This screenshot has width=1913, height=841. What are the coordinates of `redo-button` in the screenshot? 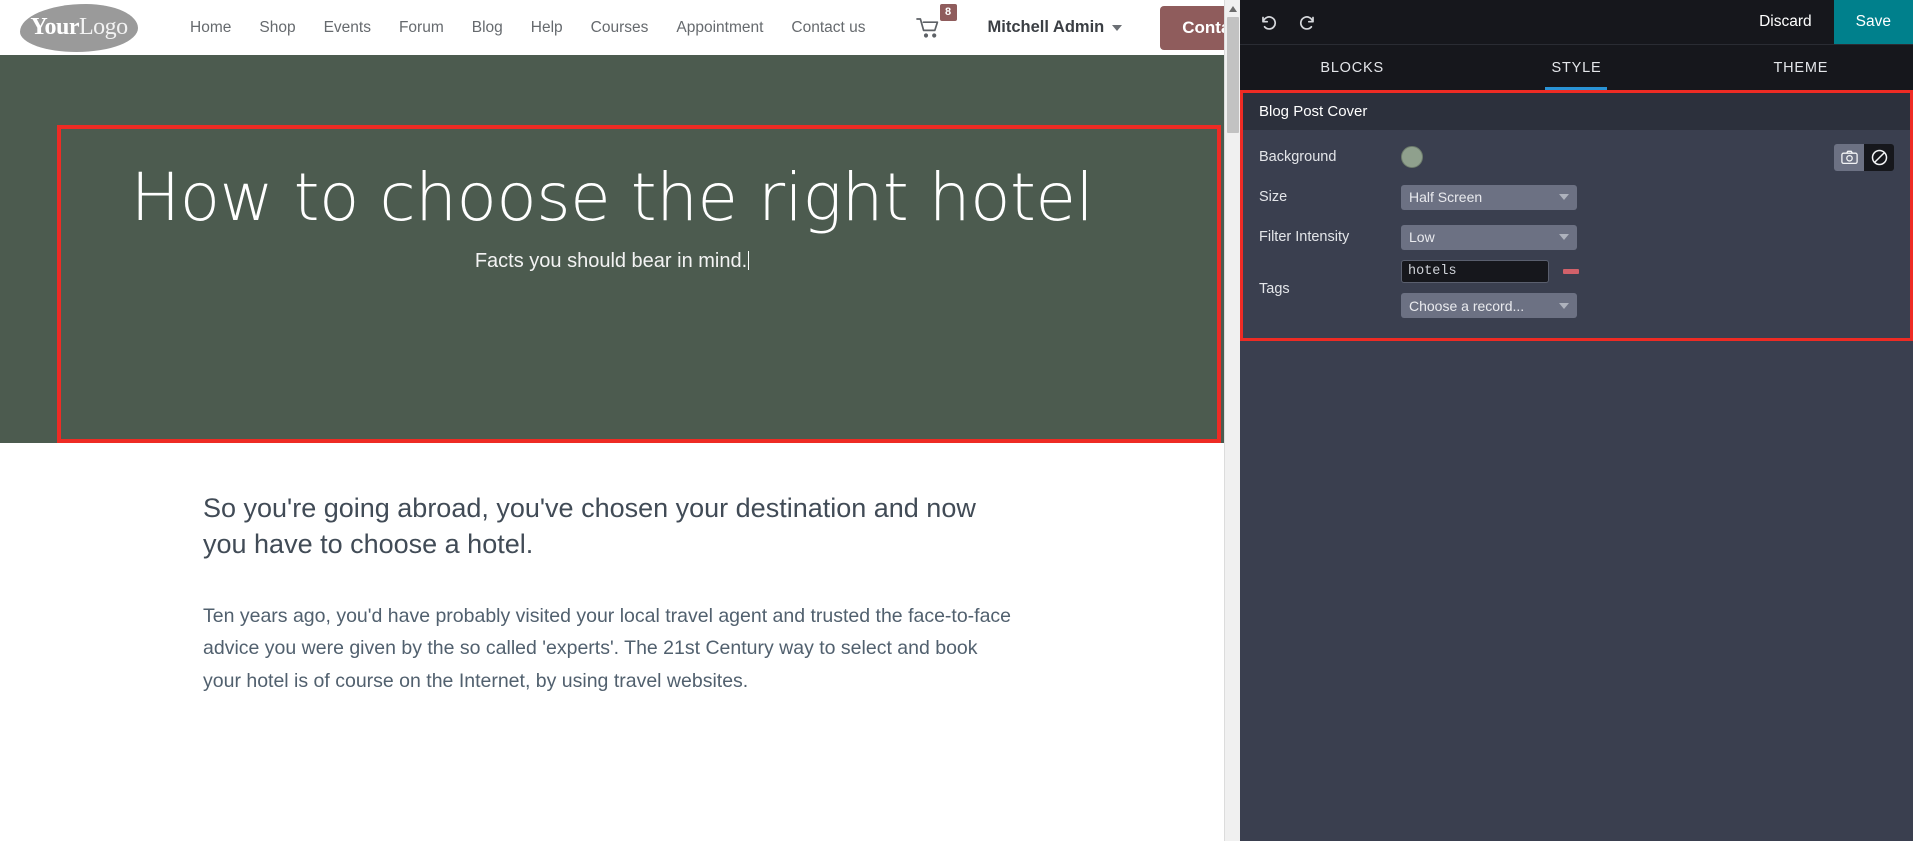 It's located at (1308, 22).